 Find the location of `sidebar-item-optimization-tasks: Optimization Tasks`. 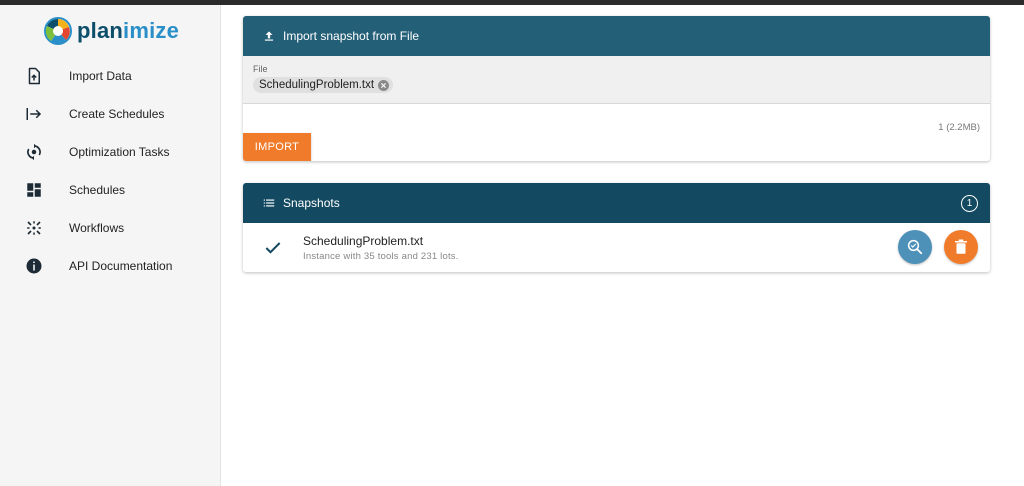

sidebar-item-optimization-tasks: Optimization Tasks is located at coordinates (110, 152).